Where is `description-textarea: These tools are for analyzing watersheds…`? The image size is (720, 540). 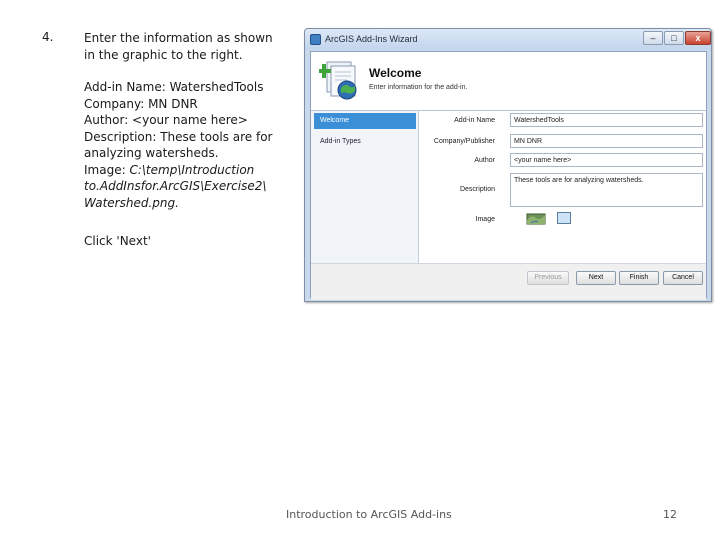
description-textarea: These tools are for analyzing watersheds… is located at coordinates (606, 190).